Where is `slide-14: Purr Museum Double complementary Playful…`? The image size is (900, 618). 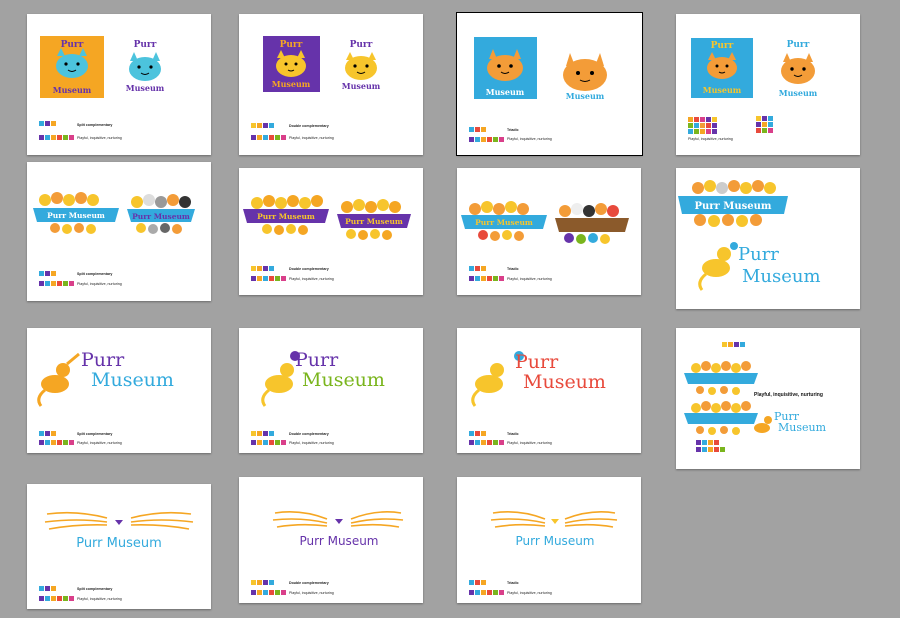
slide-14: Purr Museum Double complementary Playful… is located at coordinates (331, 540).